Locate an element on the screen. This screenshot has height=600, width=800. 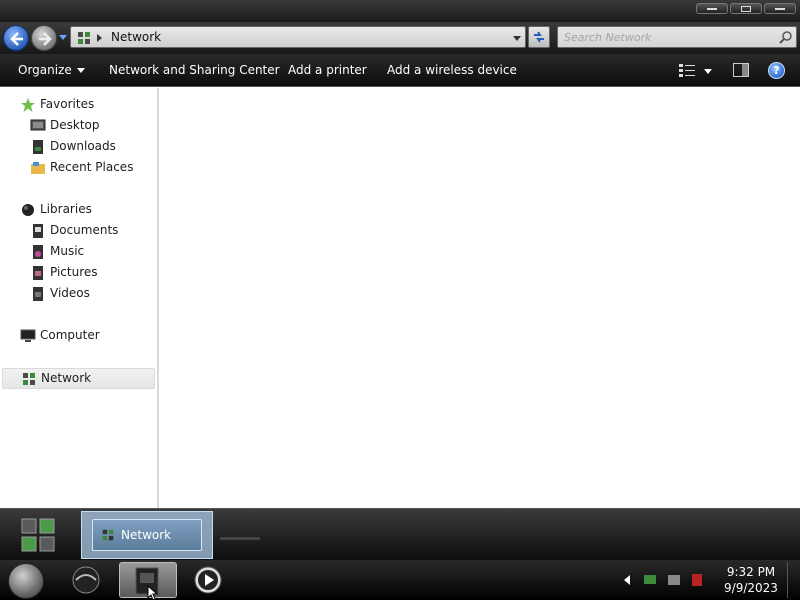
organize-menu: Organize is located at coordinates (51, 70).